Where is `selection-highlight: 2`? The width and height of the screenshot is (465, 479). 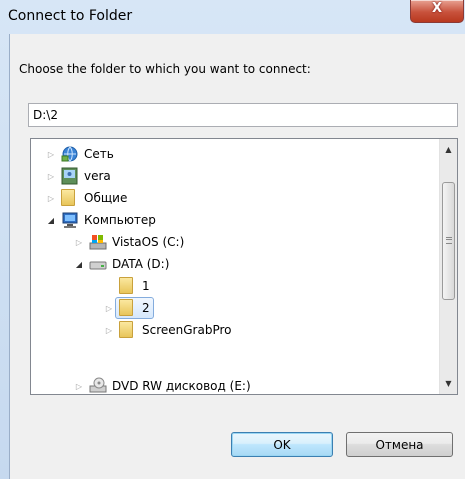
selection-highlight: 2 is located at coordinates (134, 308).